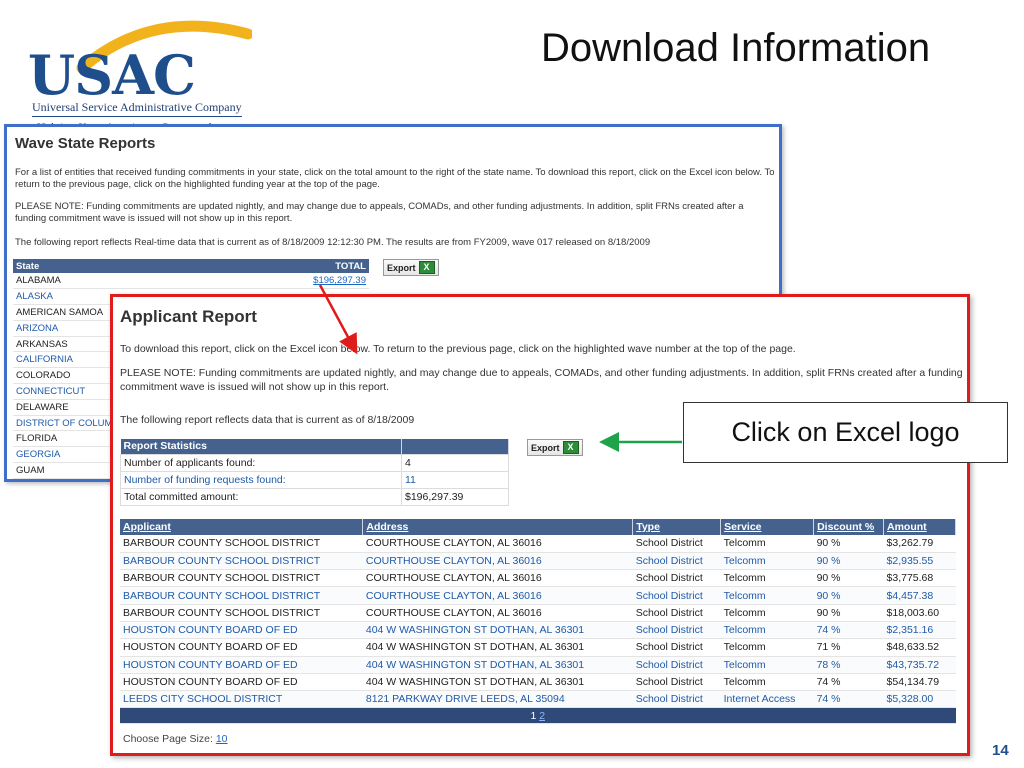  I want to click on applicant-export-label: Export, so click(545, 447).